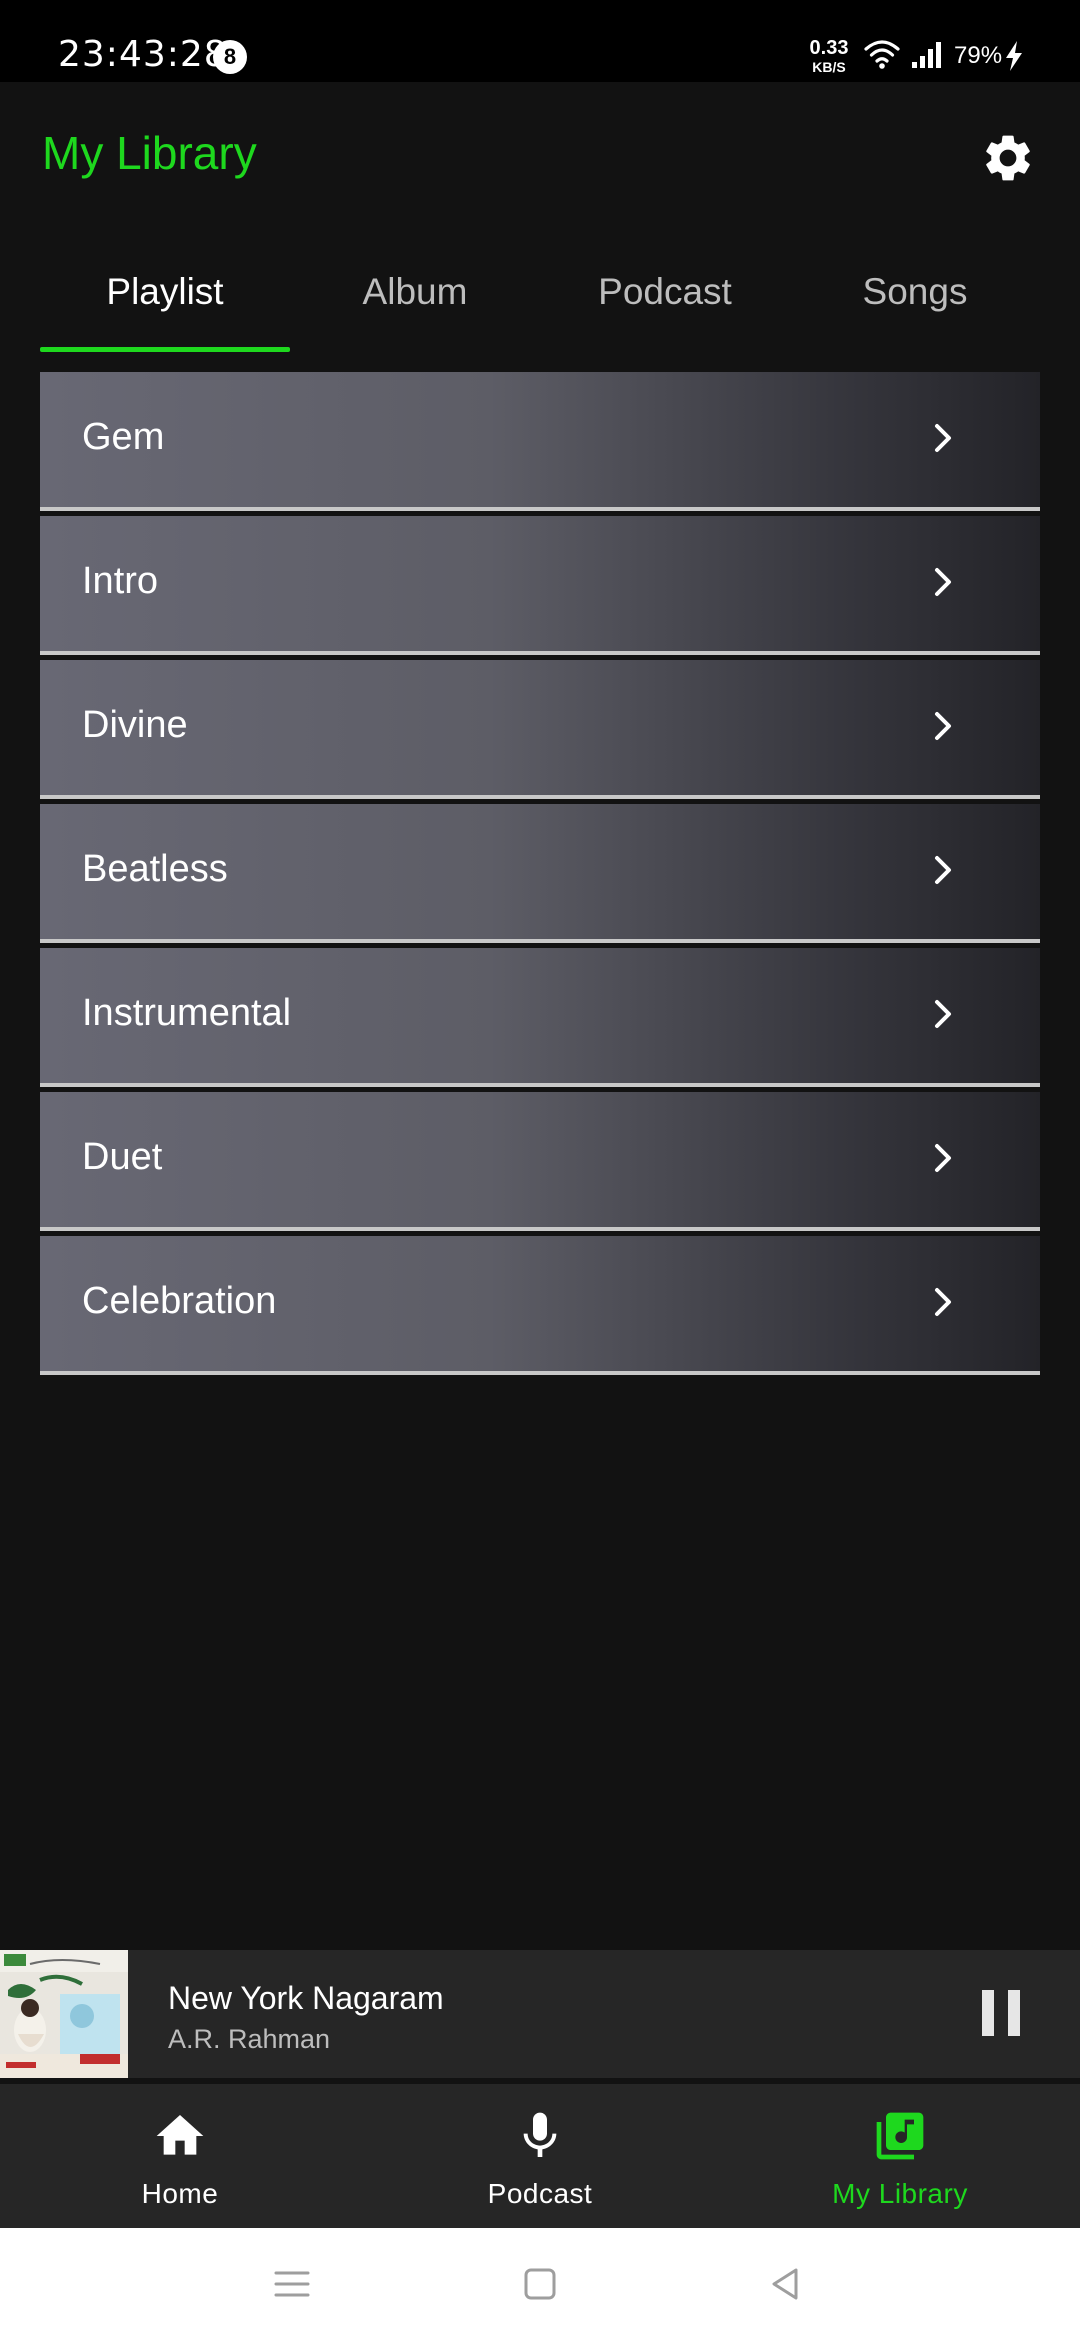 This screenshot has width=1080, height=2340. What do you see at coordinates (180, 2135) in the screenshot?
I see `home-icon` at bounding box center [180, 2135].